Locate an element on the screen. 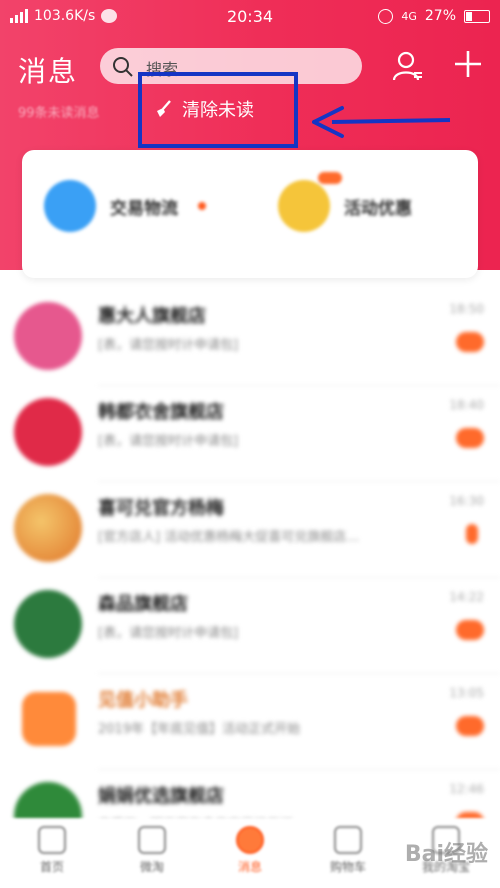 The height and width of the screenshot is (888, 500). conversation-time: 12:46 is located at coordinates (466, 789).